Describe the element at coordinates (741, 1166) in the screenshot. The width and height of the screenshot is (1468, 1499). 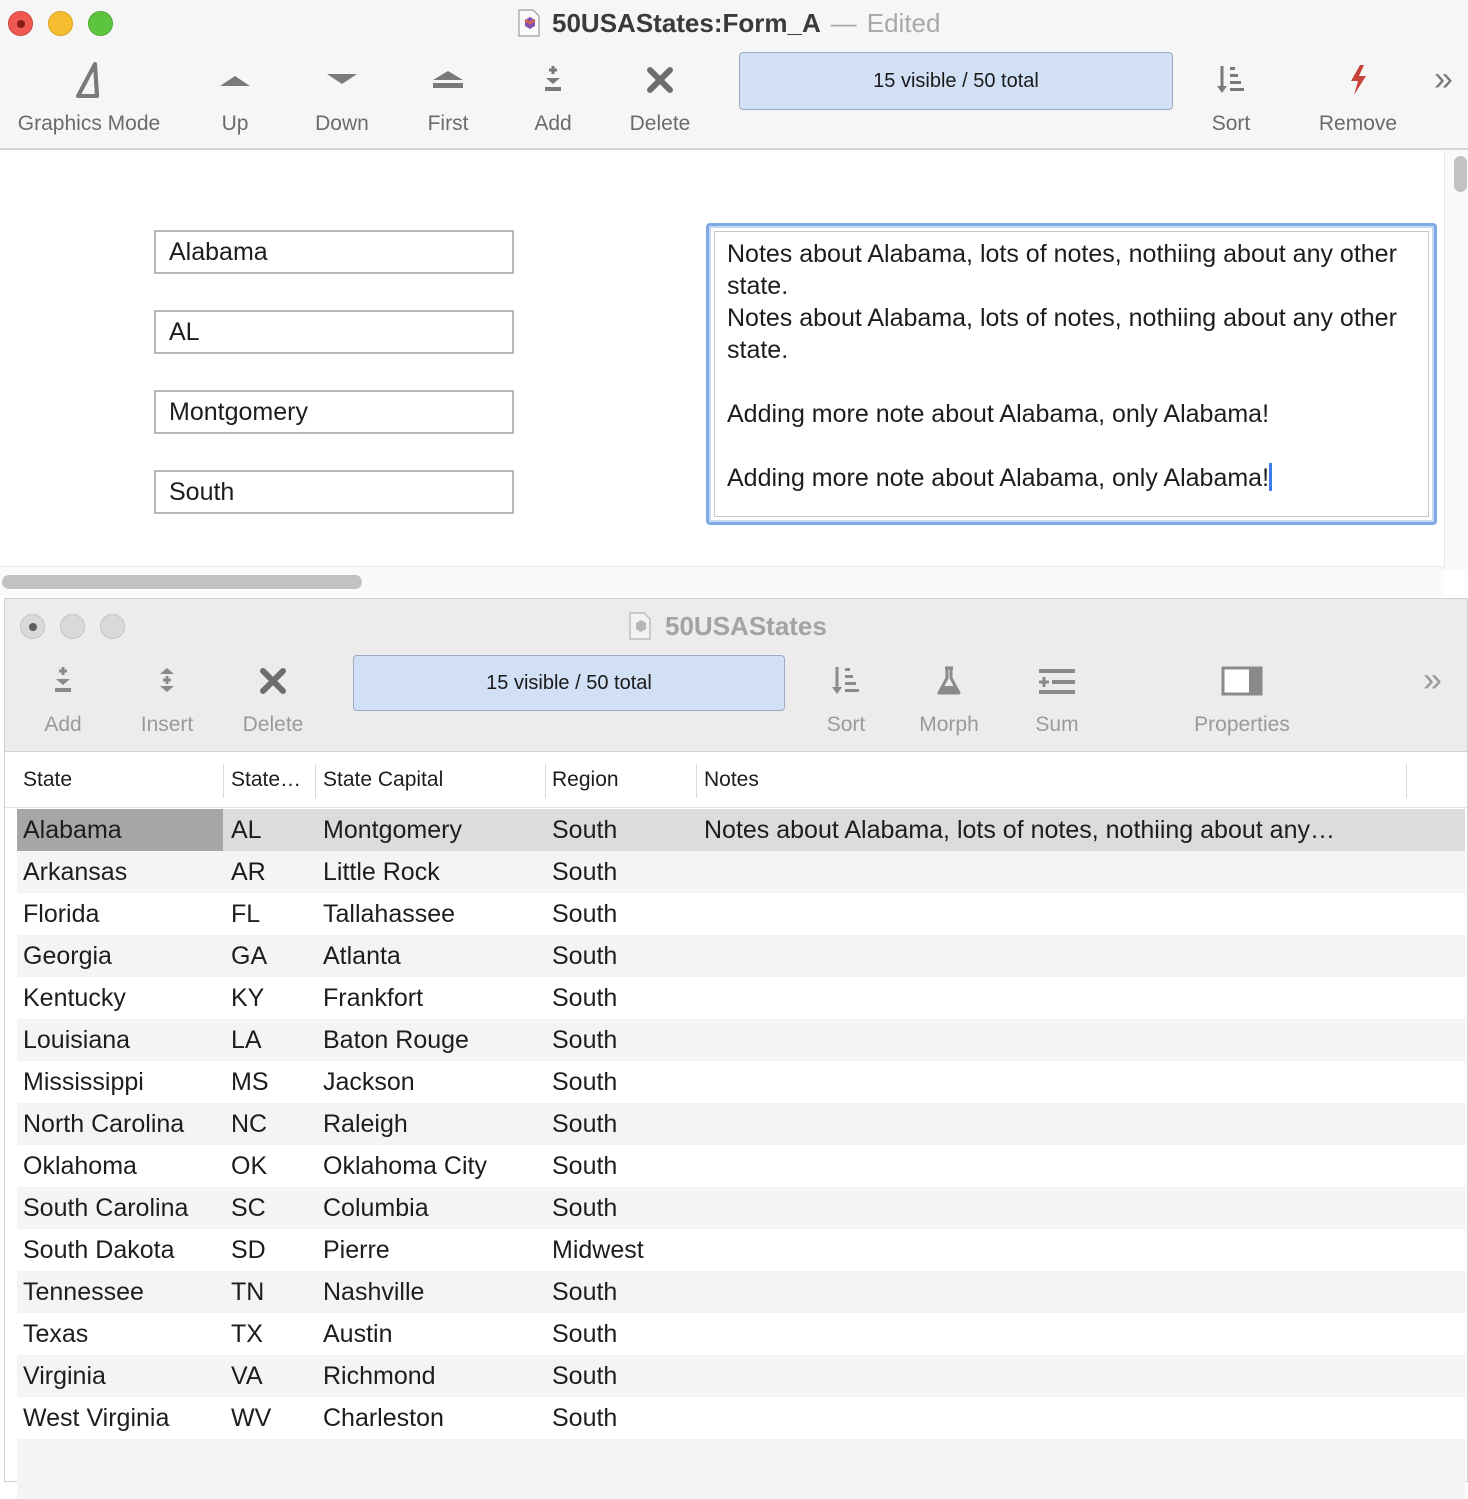
I see `table-row: Oklahoma OK Oklahoma City South` at that location.